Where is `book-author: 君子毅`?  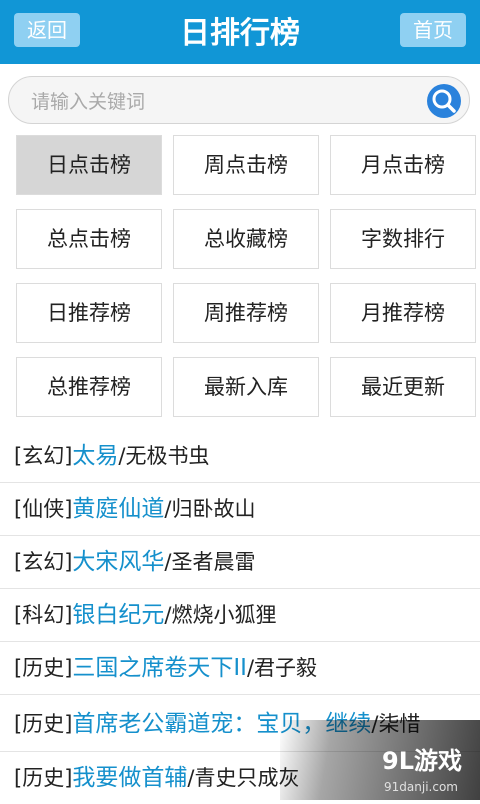
book-author: 君子毅 is located at coordinates (286, 668).